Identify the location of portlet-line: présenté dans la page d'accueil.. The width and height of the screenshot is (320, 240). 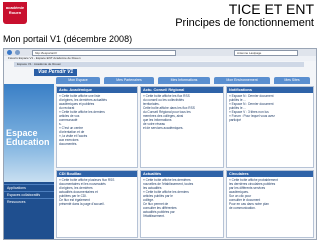
(97, 204).